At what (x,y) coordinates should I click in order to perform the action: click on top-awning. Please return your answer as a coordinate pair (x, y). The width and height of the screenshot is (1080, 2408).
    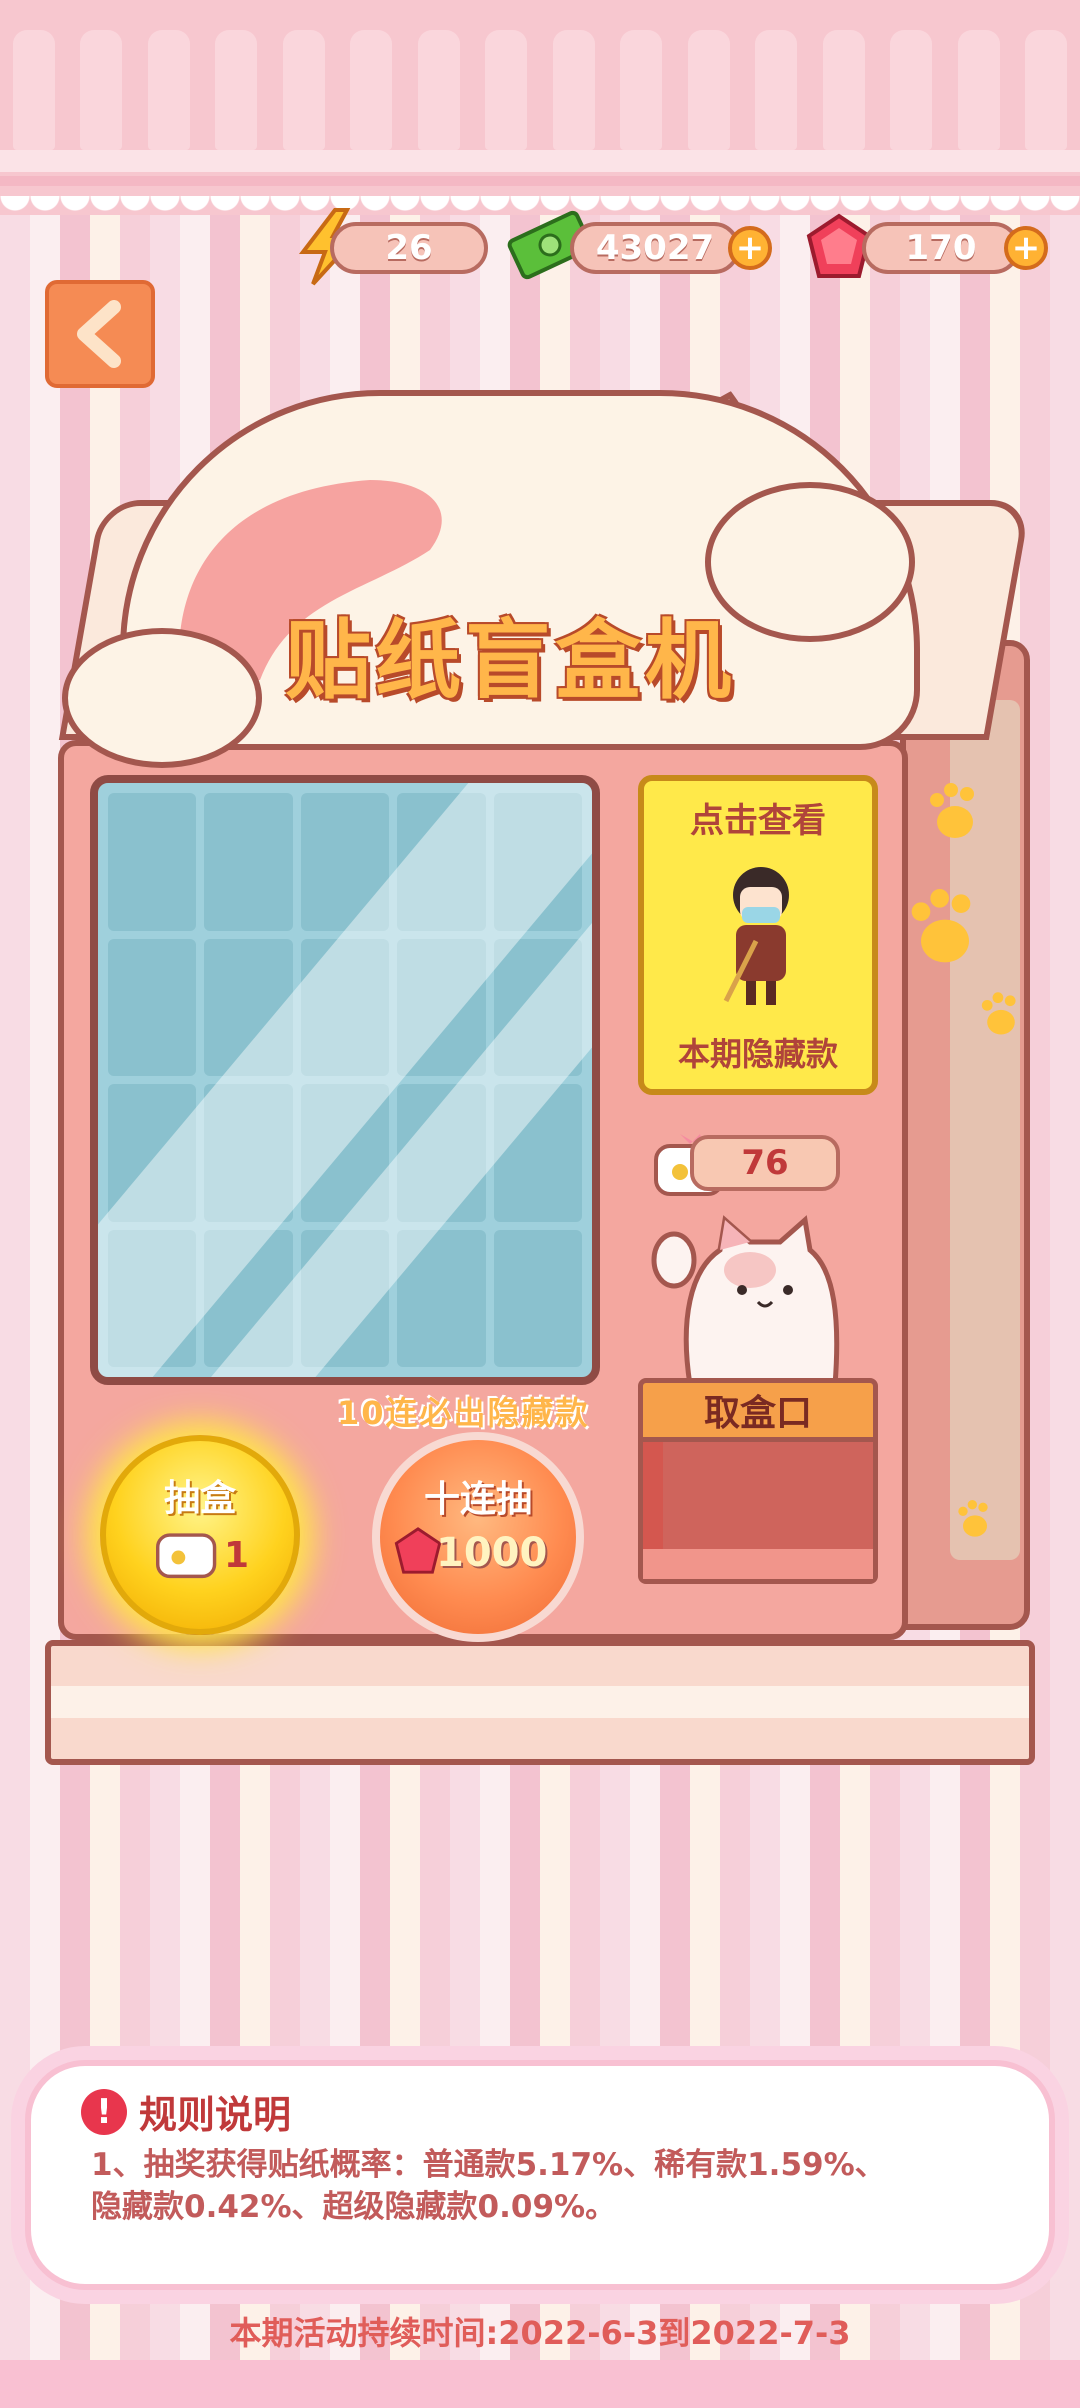
    Looking at the image, I should click on (540, 113).